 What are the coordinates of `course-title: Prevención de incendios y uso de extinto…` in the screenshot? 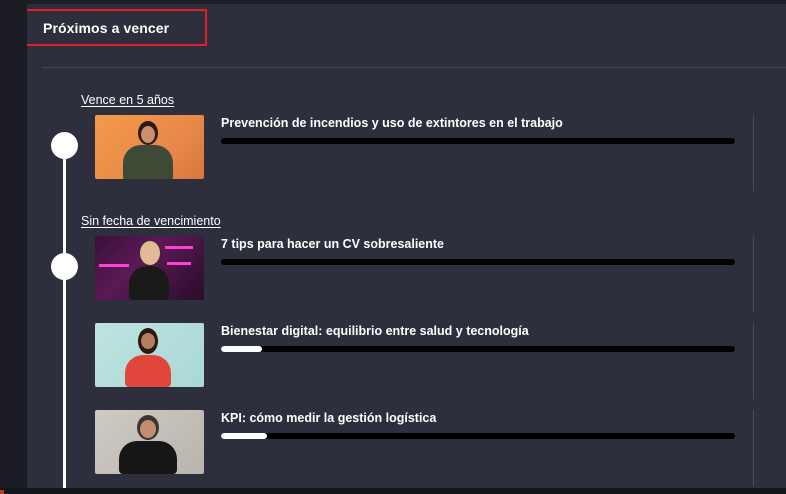 It's located at (392, 123).